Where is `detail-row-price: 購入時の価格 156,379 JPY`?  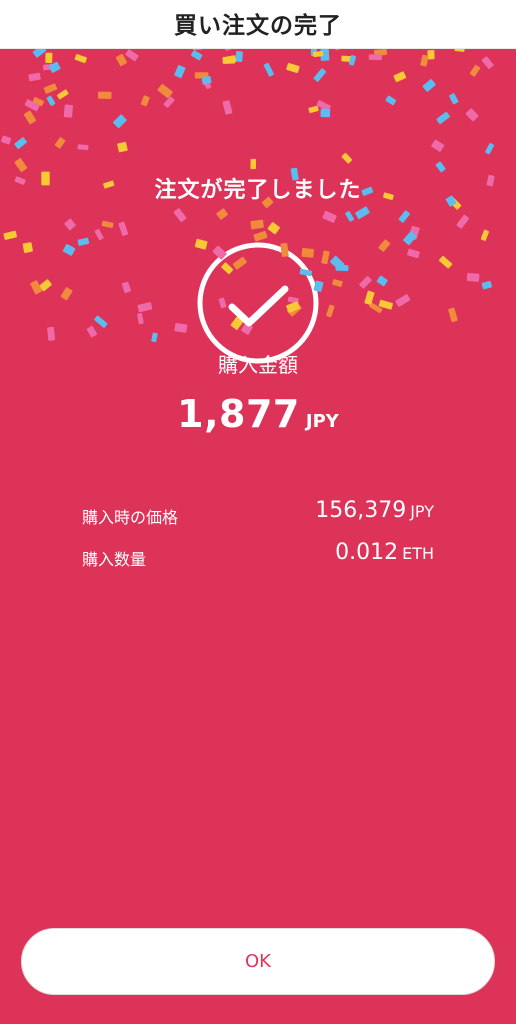
detail-row-price: 購入時の価格 156,379 JPY is located at coordinates (258, 513).